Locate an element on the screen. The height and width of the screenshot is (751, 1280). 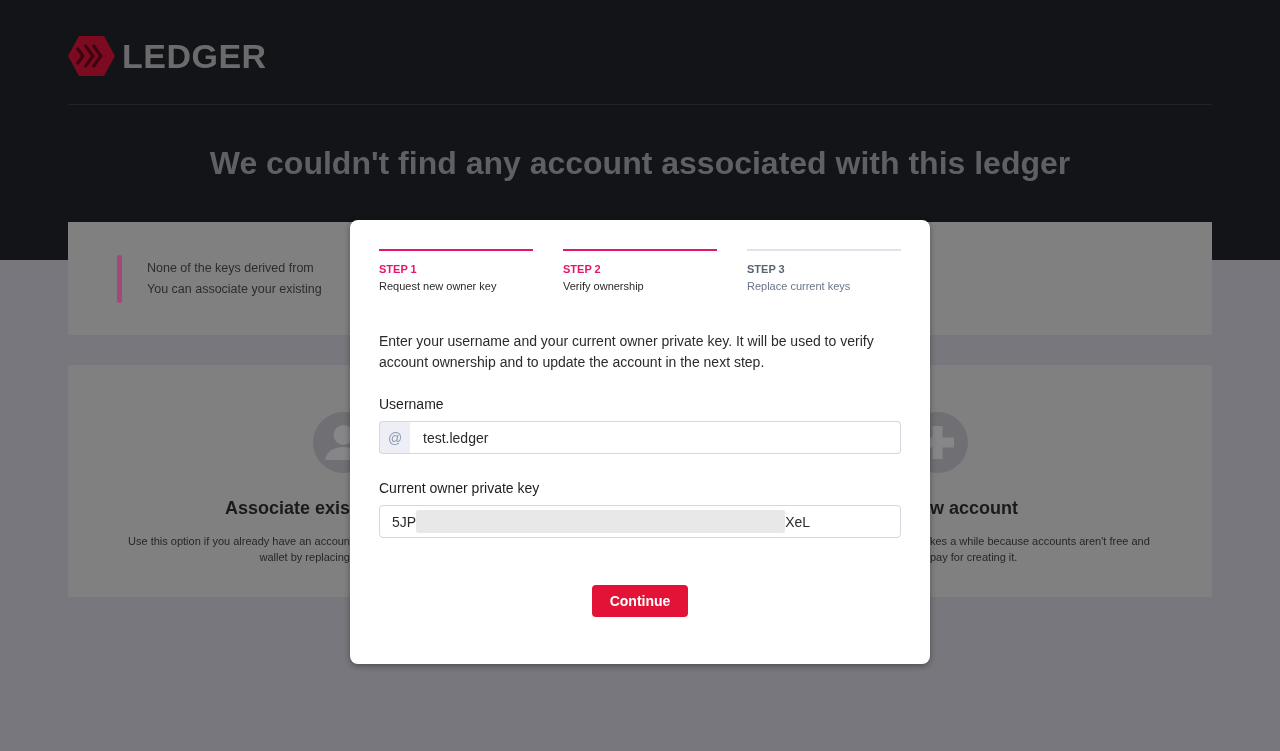
option-title: w account is located at coordinates (974, 508).